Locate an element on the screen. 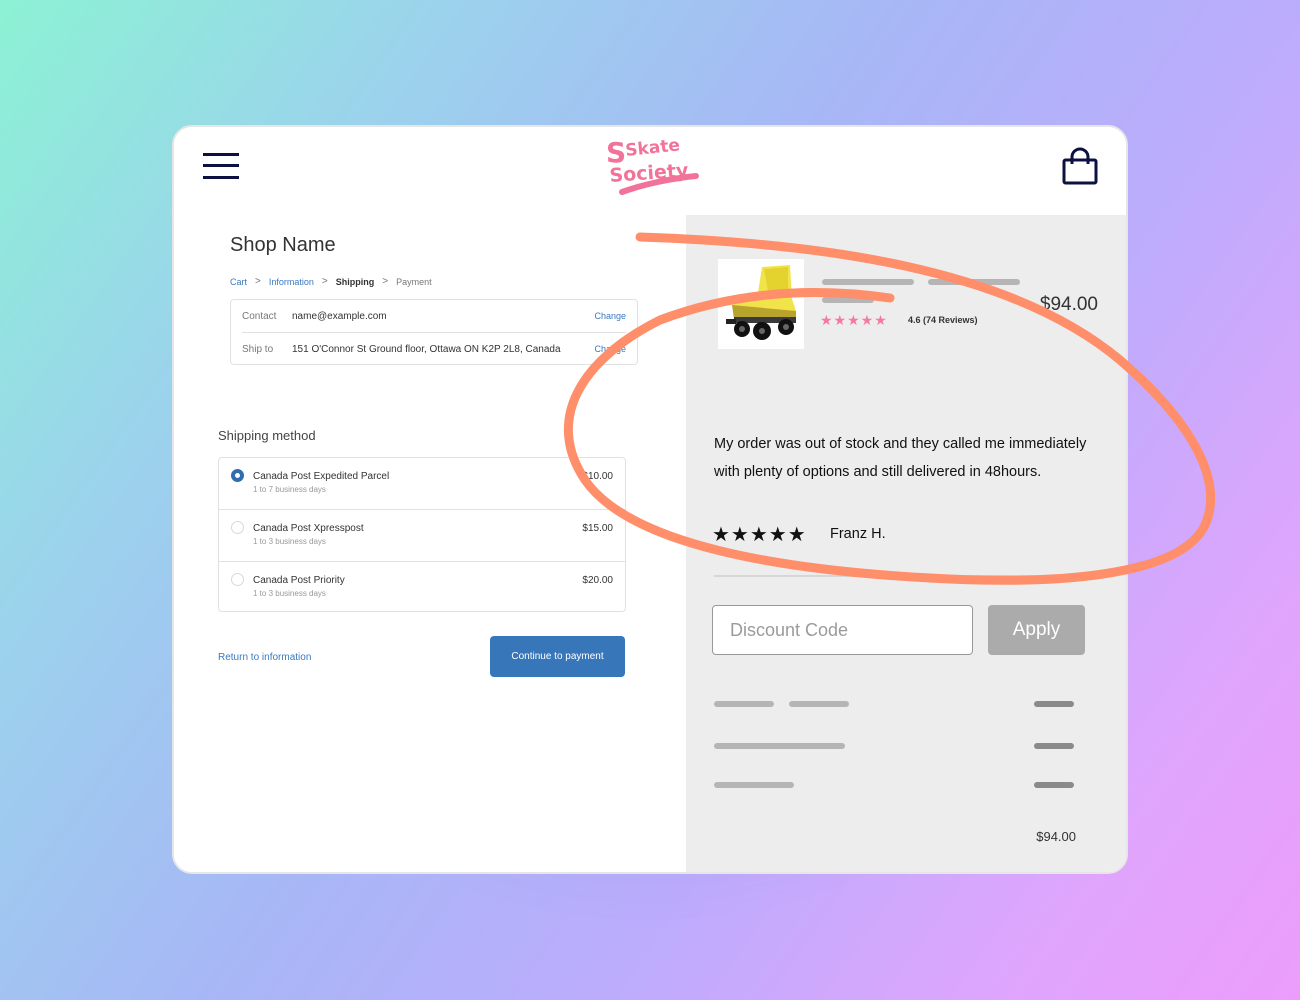 Image resolution: width=1300 pixels, height=1000 pixels. site-header: S Skate Society is located at coordinates (650, 171).